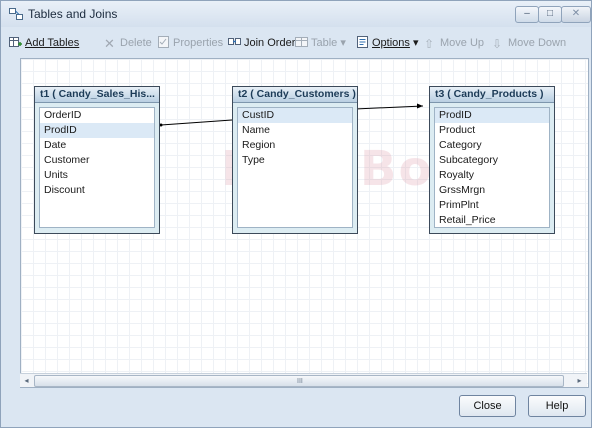  Describe the element at coordinates (492, 145) in the screenshot. I see `column-item: Category` at that location.